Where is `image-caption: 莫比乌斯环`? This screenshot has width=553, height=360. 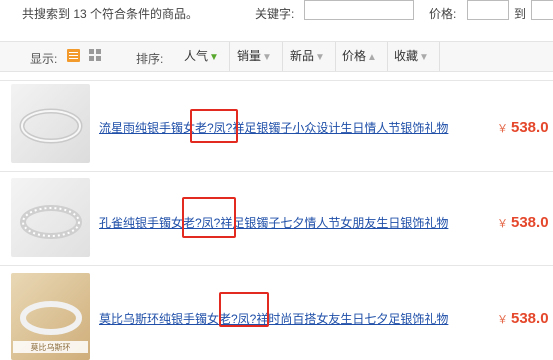
image-caption: 莫比乌斯环 is located at coordinates (50, 347).